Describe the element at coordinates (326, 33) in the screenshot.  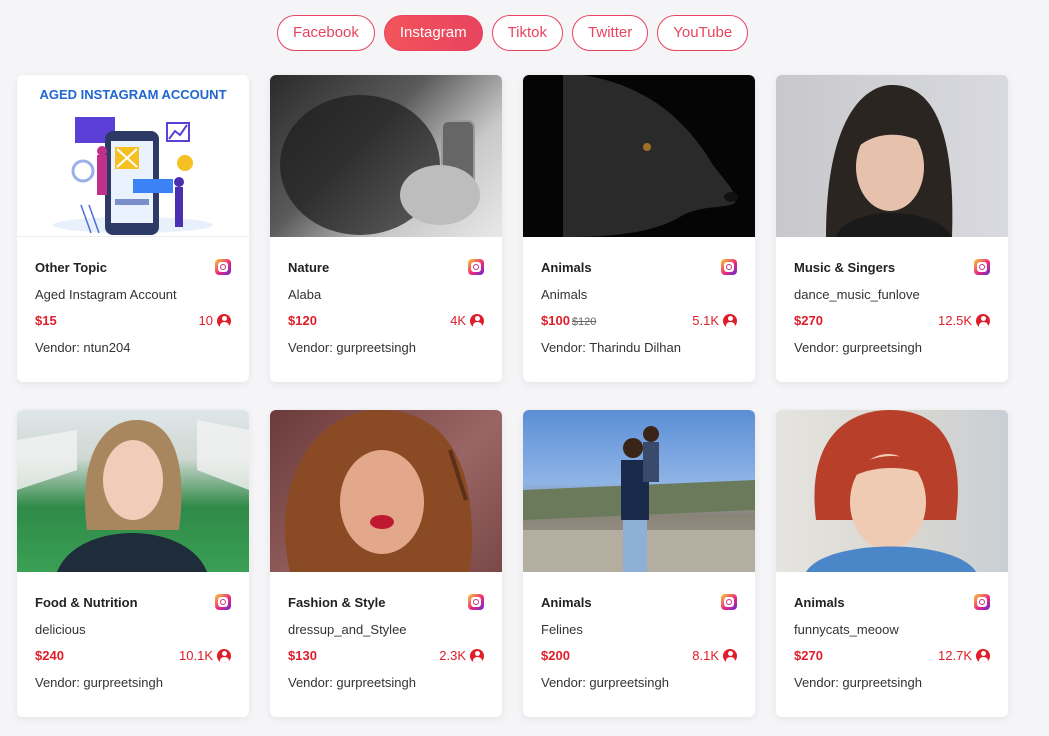
I see `tab-facebook: Facebook` at that location.